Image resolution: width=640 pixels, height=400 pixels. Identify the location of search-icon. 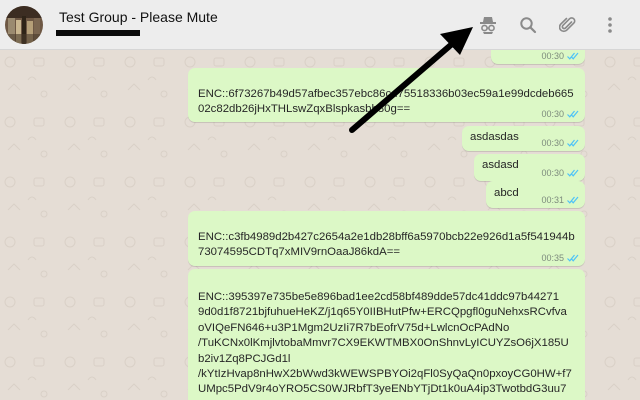
(528, 25).